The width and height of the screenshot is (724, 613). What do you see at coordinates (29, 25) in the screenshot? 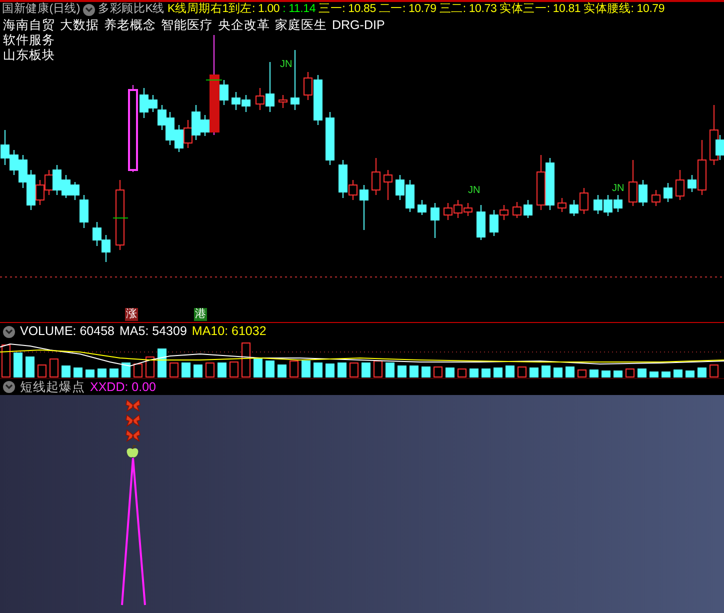
I see `concept-tag: 海南自贸` at bounding box center [29, 25].